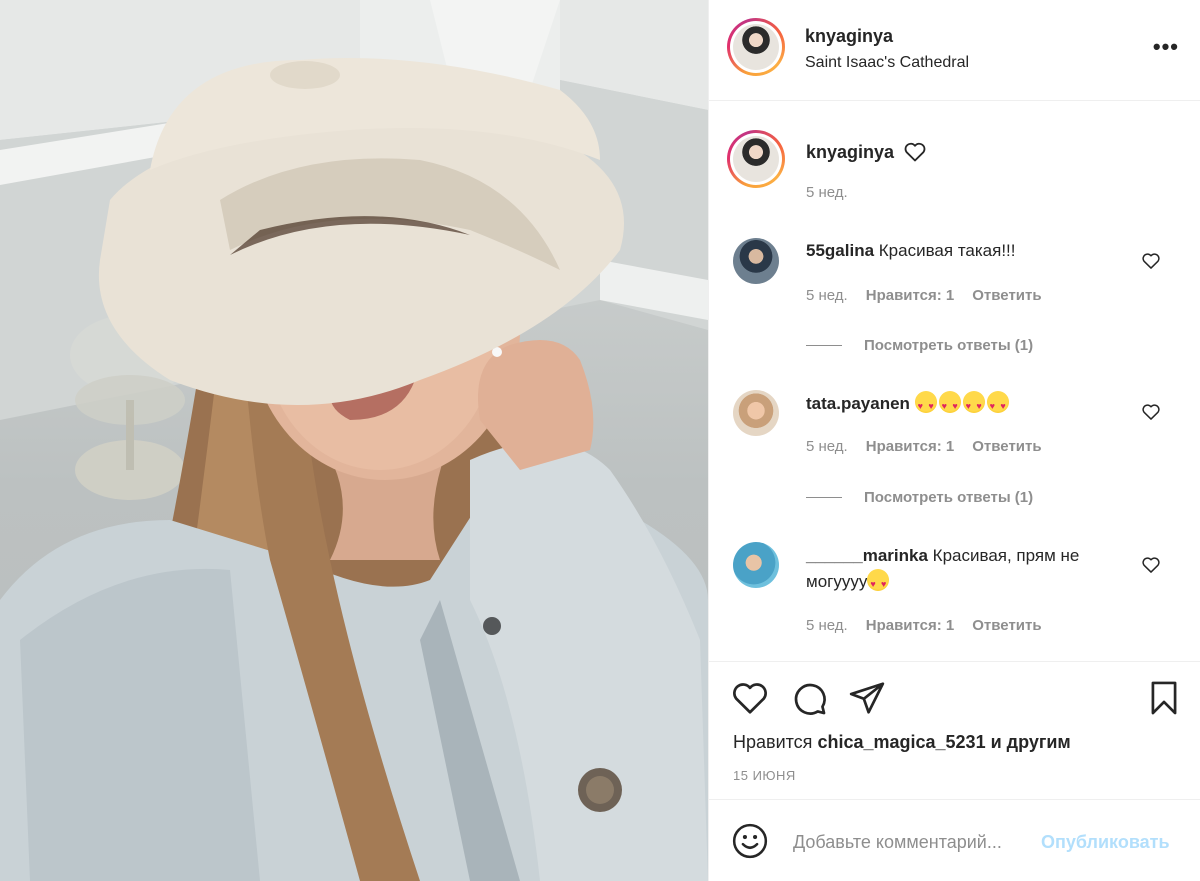  Describe the element at coordinates (1164, 698) in the screenshot. I see `bookmark-icon` at that location.